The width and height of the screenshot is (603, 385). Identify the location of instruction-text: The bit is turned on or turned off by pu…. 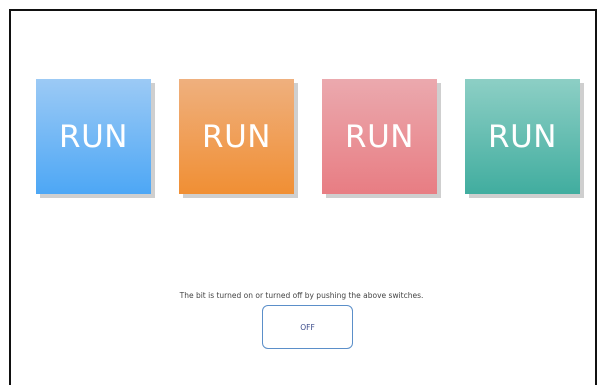
(301, 295).